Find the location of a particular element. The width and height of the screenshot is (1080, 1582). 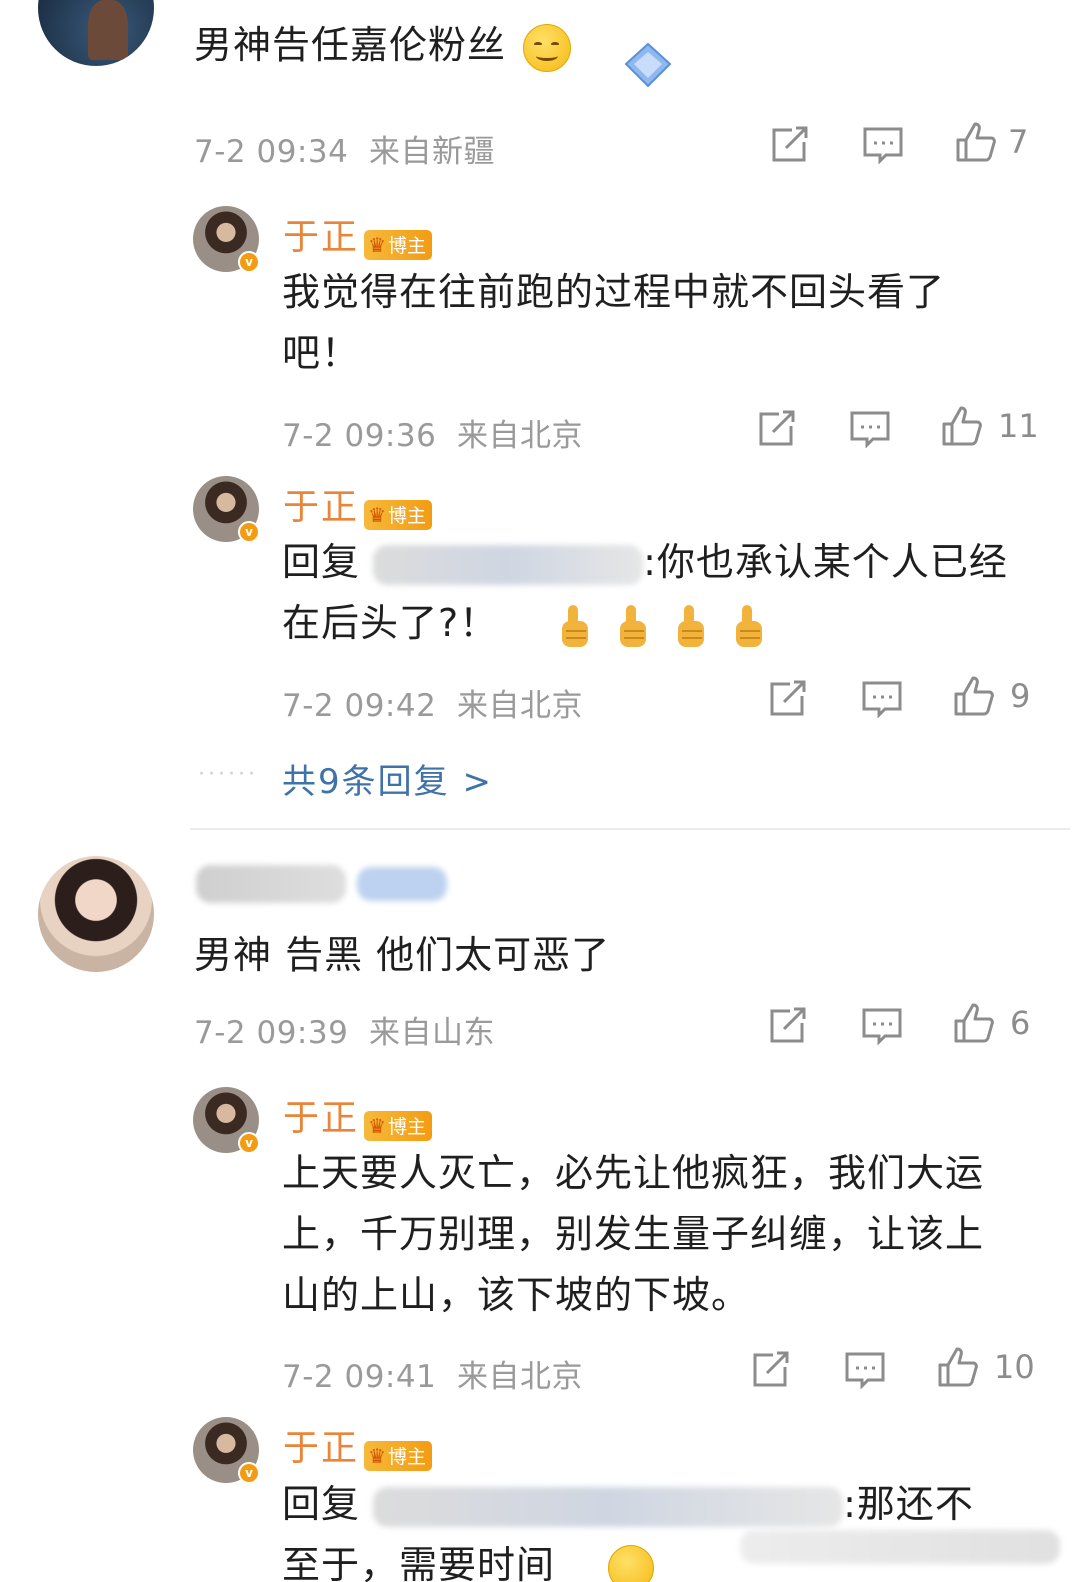

reply-text: 回复 :那还不 至于，需要时间 is located at coordinates (628, 1528).